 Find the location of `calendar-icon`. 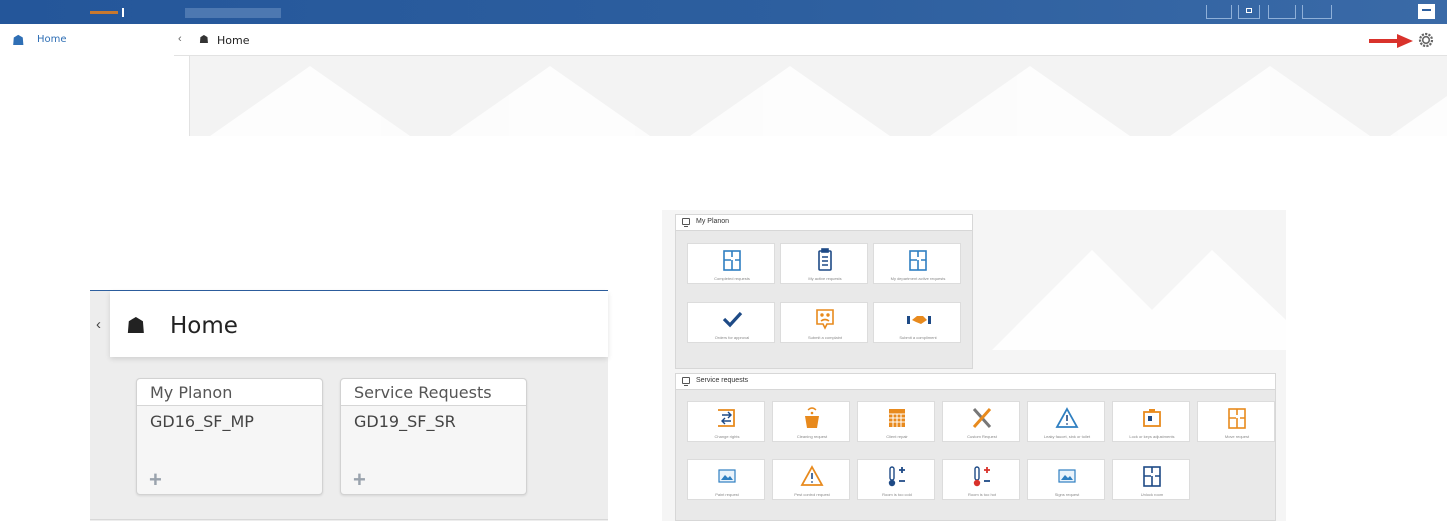

calendar-icon is located at coordinates (897, 418).